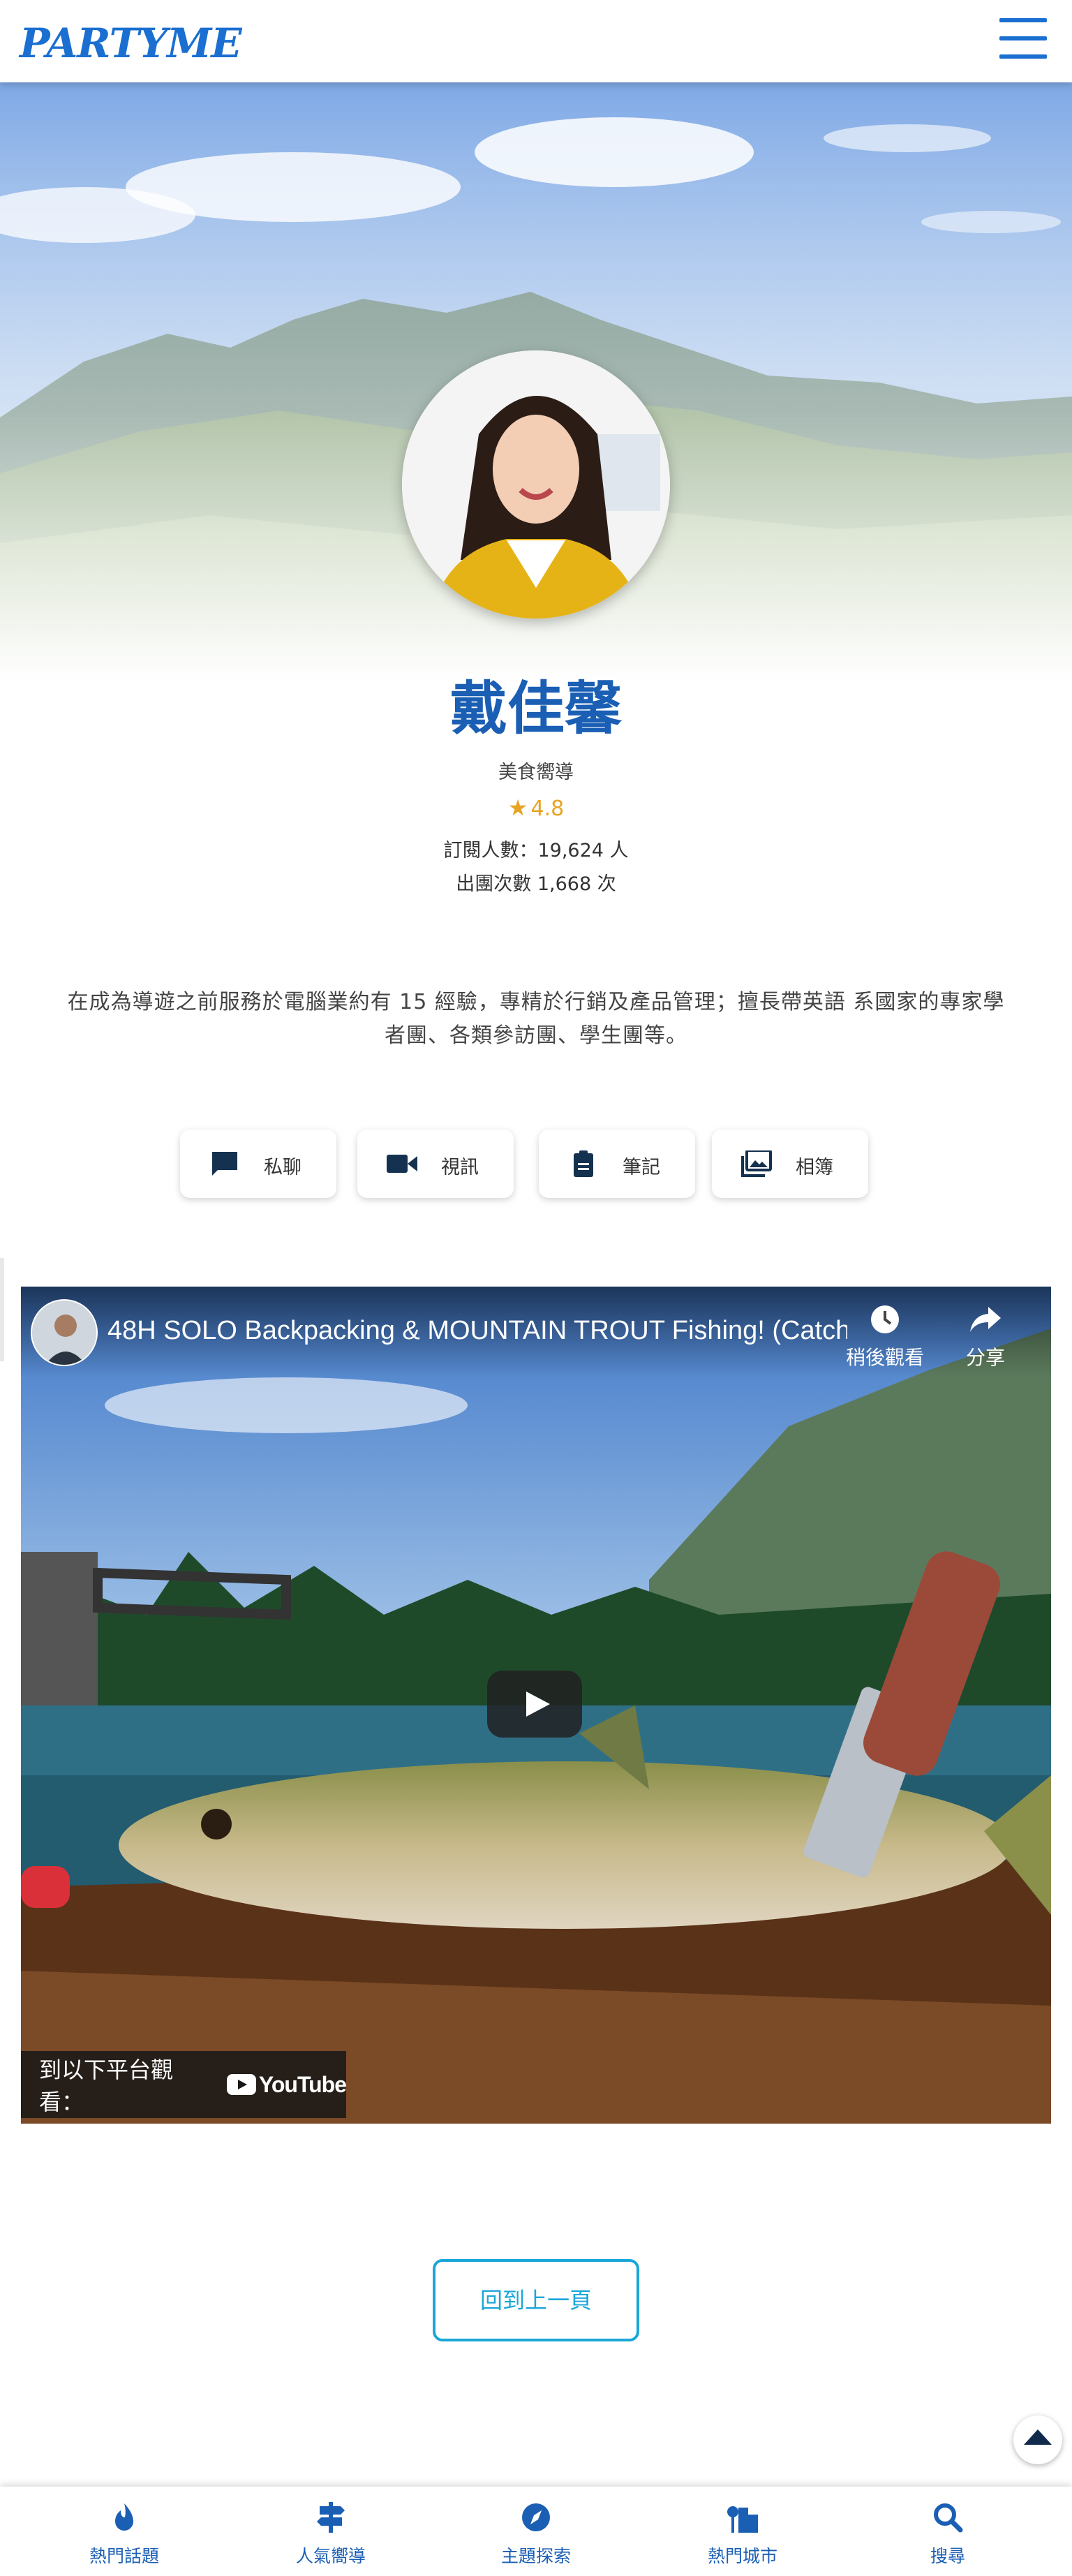  Describe the element at coordinates (283, 1167) in the screenshot. I see `action-label: 私聊` at that location.